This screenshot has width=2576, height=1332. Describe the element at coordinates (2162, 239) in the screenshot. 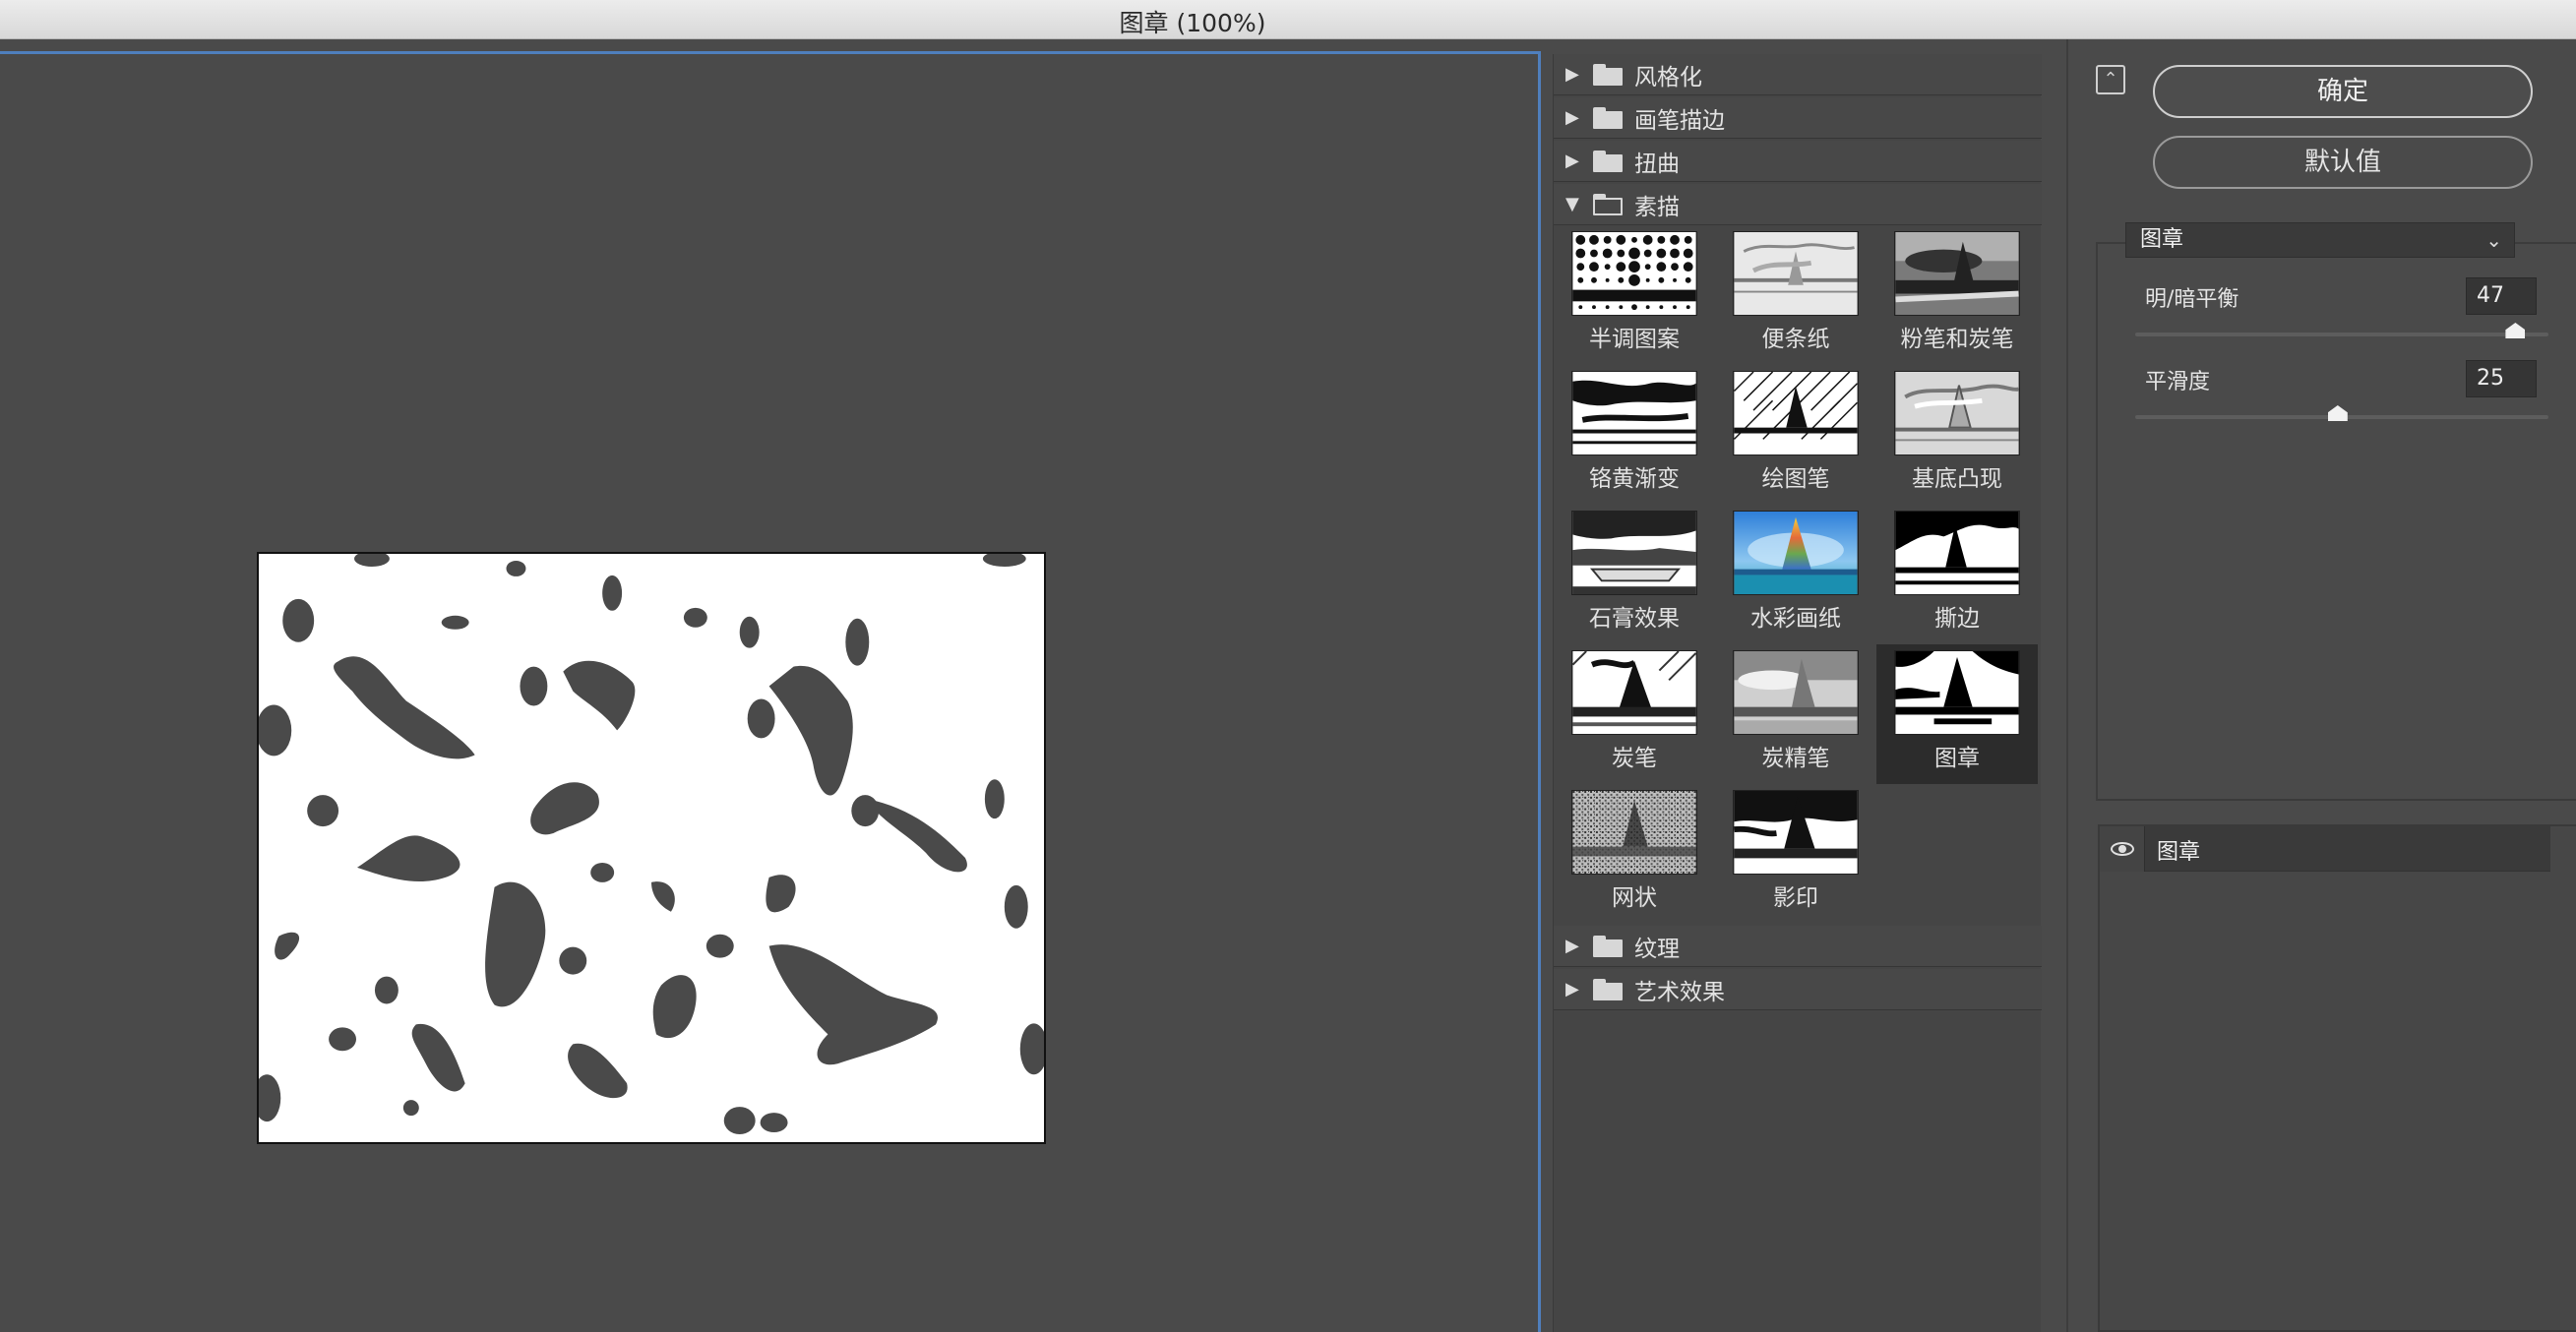

I see `filter-select-value: 图章` at that location.